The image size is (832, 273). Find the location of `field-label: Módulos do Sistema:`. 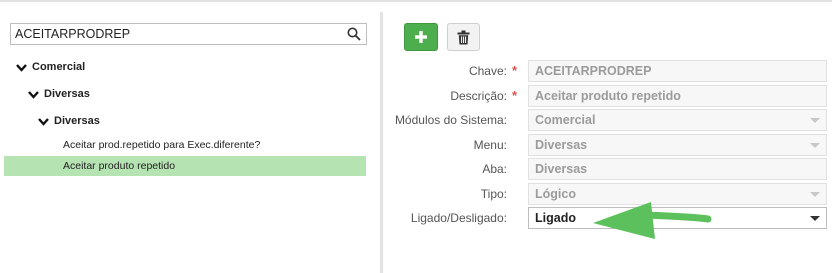

field-label: Módulos do Sistema: is located at coordinates (450, 120).